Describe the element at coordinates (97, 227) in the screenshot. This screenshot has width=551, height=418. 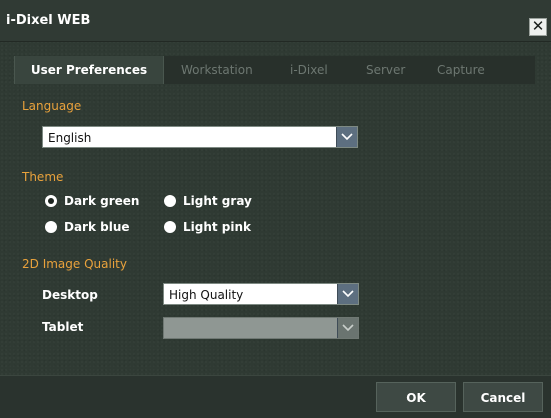
I see `radio-label: Dark blue` at that location.